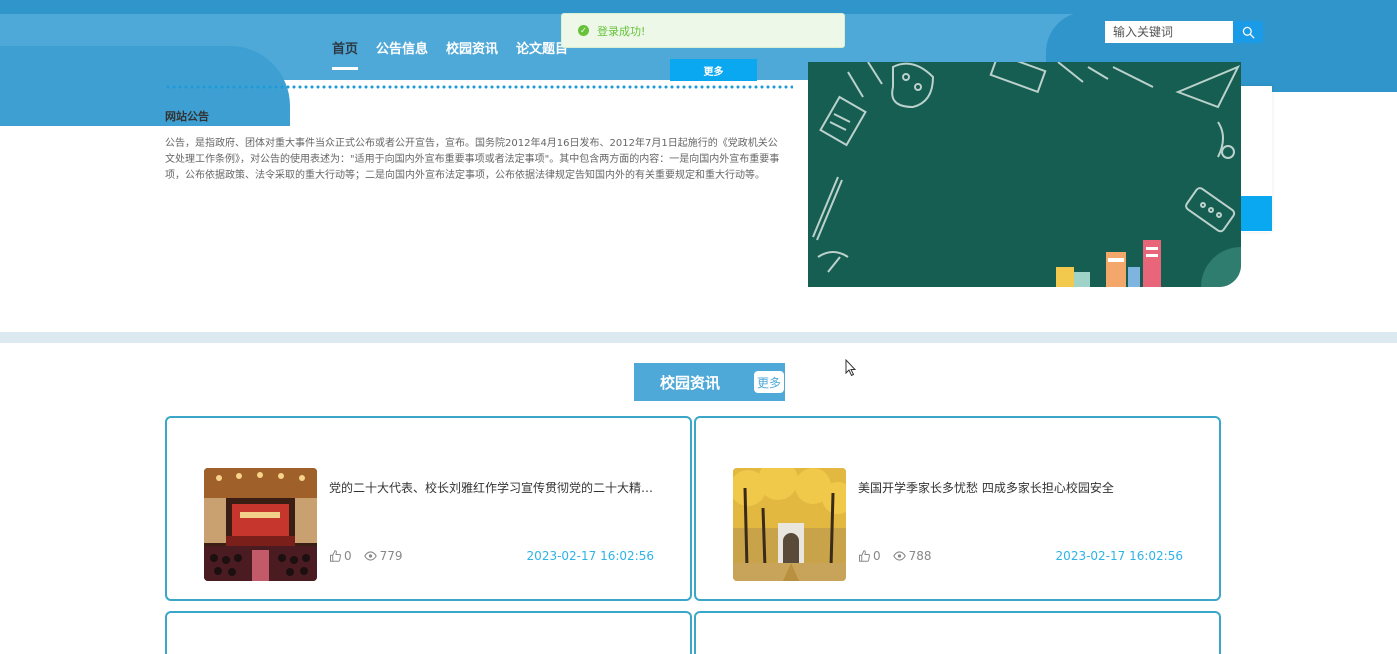 The image size is (1397, 654). I want to click on view-count: 779, so click(391, 556).